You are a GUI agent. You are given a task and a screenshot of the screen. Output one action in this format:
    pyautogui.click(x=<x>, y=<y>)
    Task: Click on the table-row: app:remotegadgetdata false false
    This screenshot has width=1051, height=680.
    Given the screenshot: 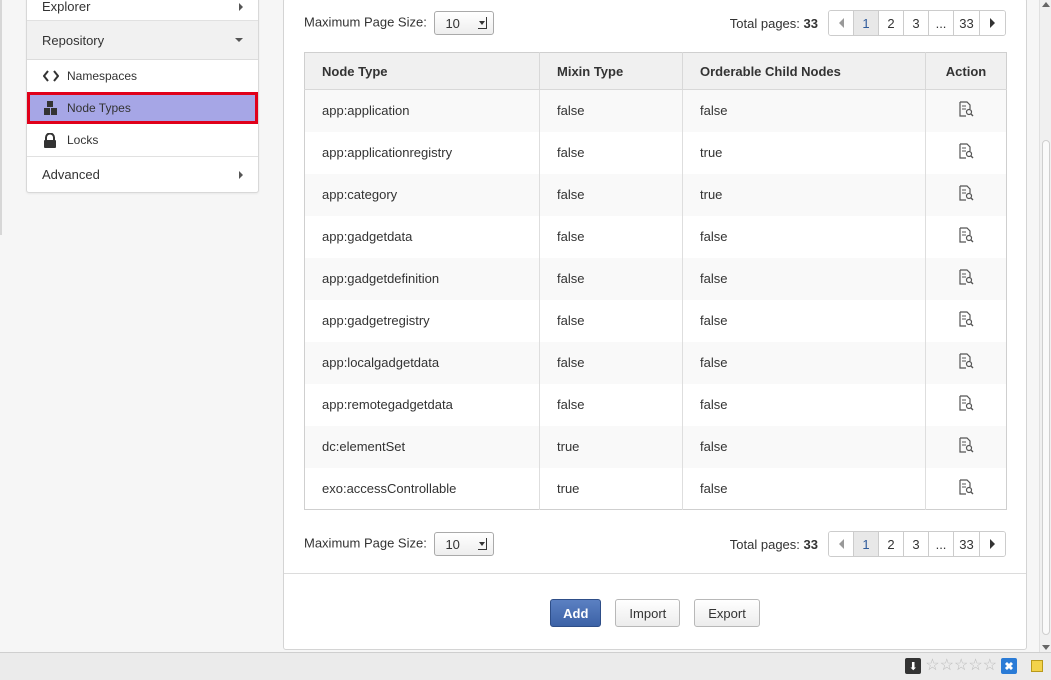 What is the action you would take?
    pyautogui.click(x=655, y=404)
    